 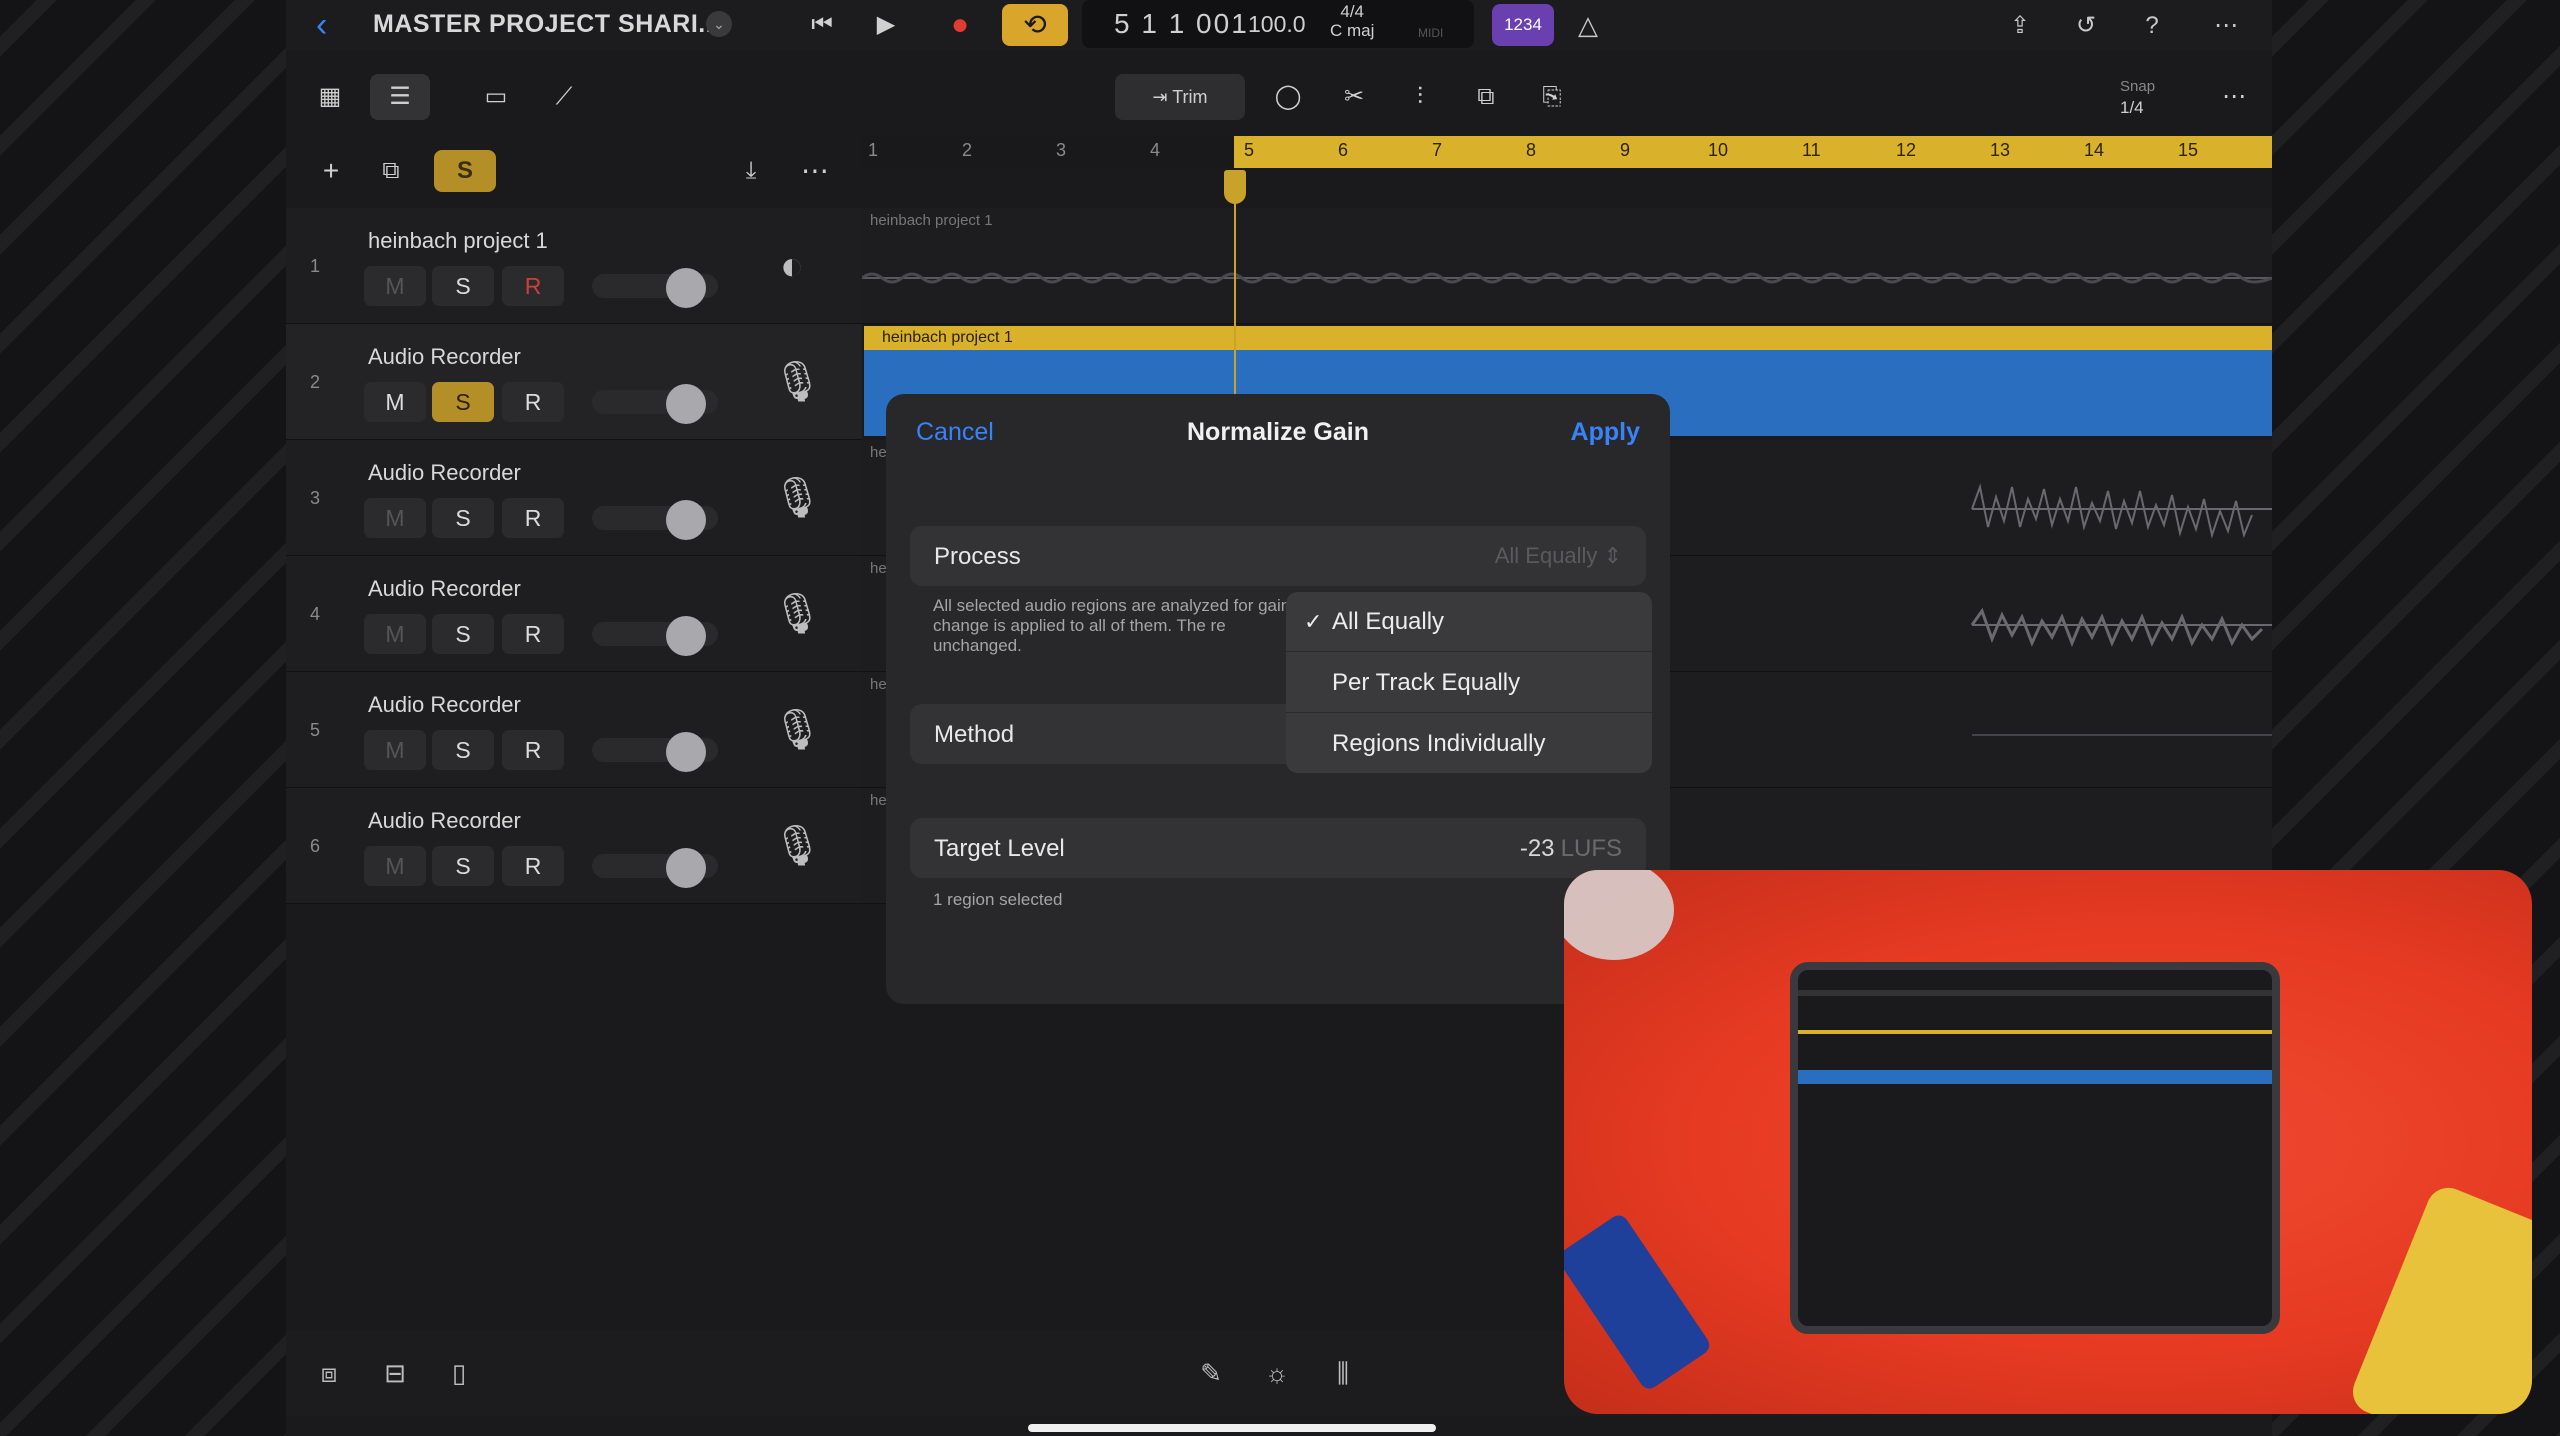 What do you see at coordinates (395, 1373) in the screenshot?
I see `inspector-icon: ⊟` at bounding box center [395, 1373].